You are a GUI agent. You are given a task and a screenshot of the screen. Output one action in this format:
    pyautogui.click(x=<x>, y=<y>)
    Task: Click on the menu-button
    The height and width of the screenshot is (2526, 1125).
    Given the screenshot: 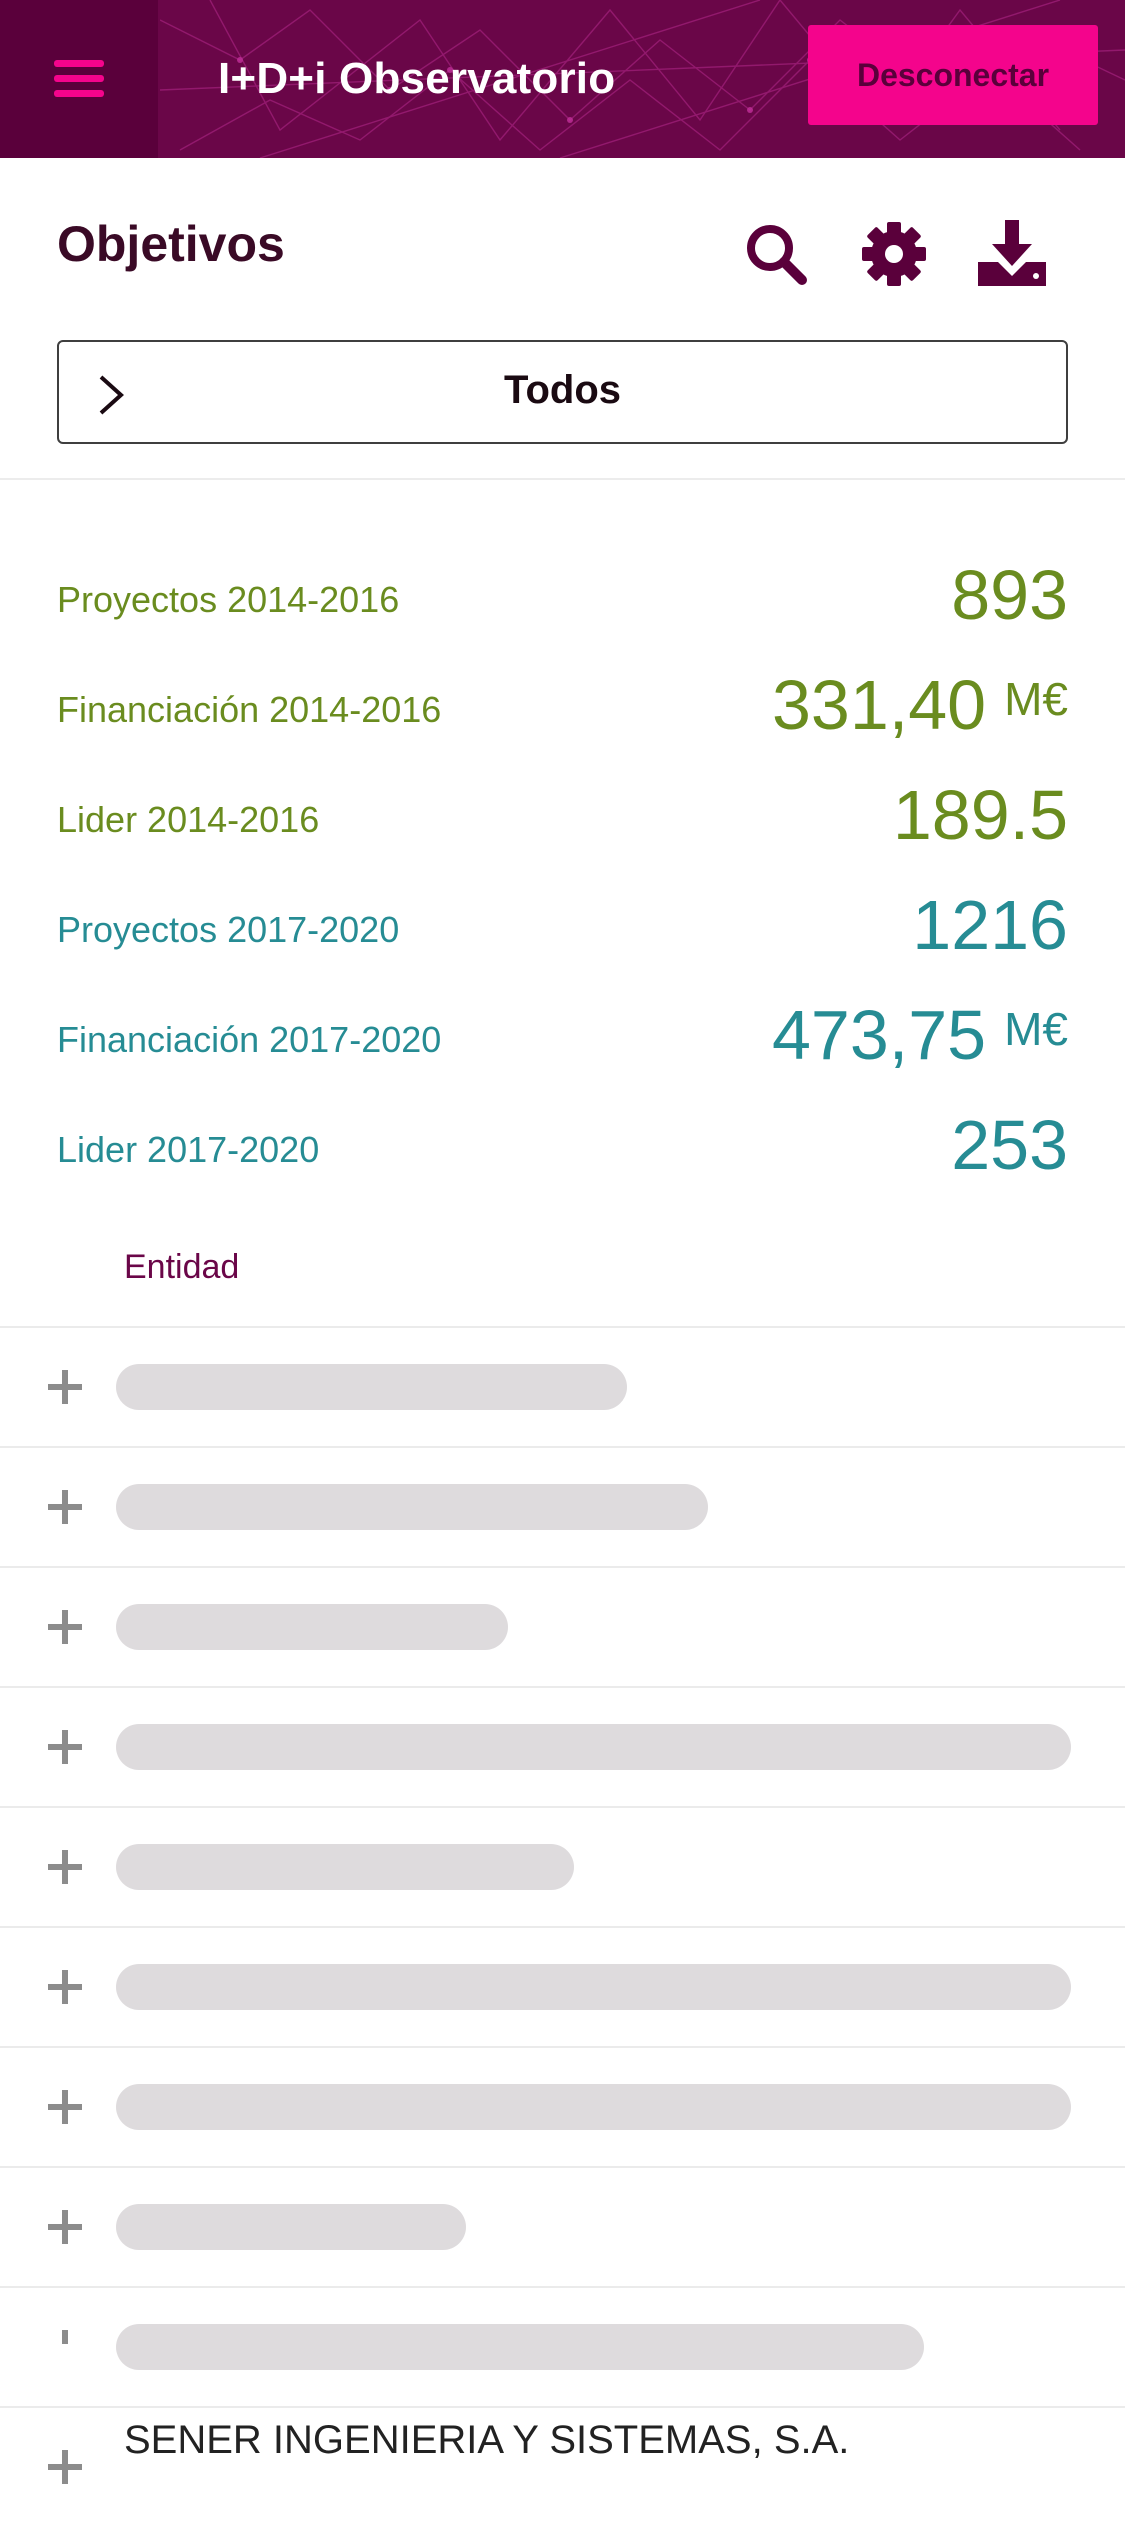 What is the action you would take?
    pyautogui.click(x=79, y=79)
    